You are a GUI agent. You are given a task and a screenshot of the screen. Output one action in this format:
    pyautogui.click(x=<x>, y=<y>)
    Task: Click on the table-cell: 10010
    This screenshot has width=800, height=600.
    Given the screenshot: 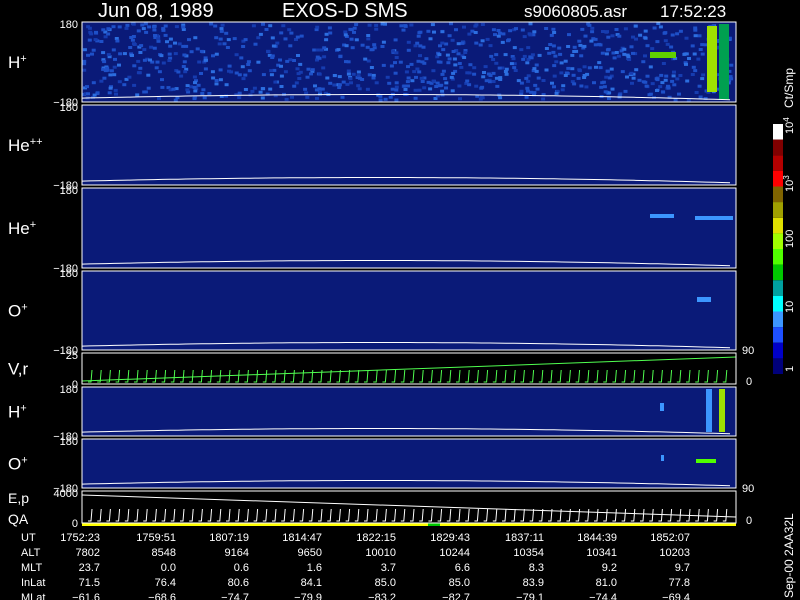 What is the action you would take?
    pyautogui.click(x=380, y=553)
    